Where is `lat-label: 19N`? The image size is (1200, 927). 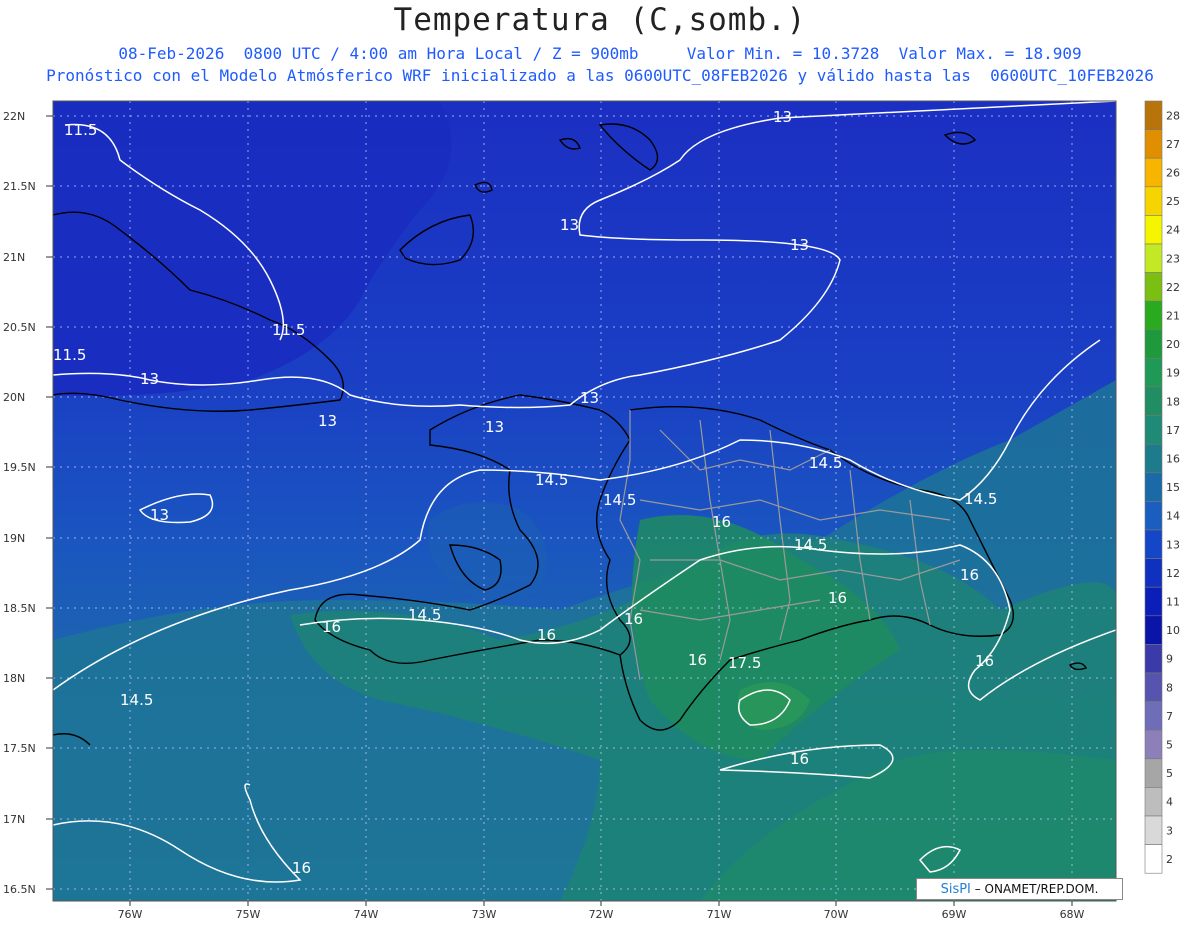 lat-label: 19N is located at coordinates (14, 538).